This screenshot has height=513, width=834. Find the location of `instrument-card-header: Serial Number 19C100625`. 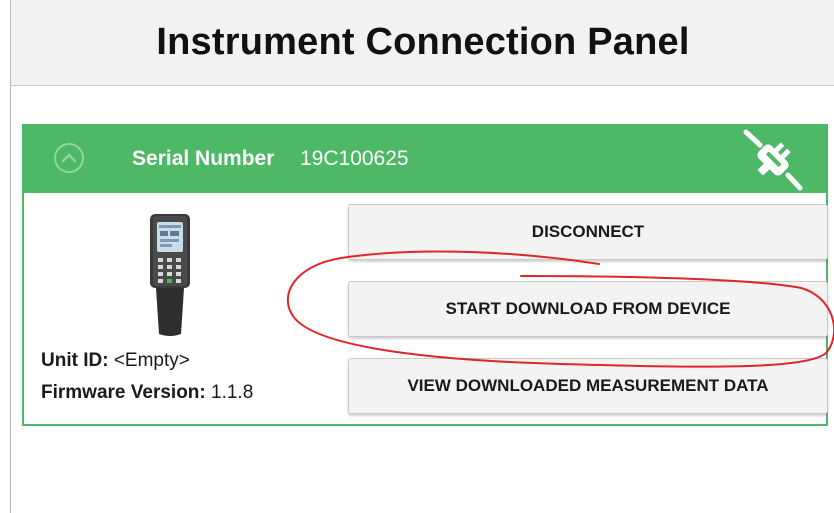

instrument-card-header: Serial Number 19C100625 is located at coordinates (425, 159).